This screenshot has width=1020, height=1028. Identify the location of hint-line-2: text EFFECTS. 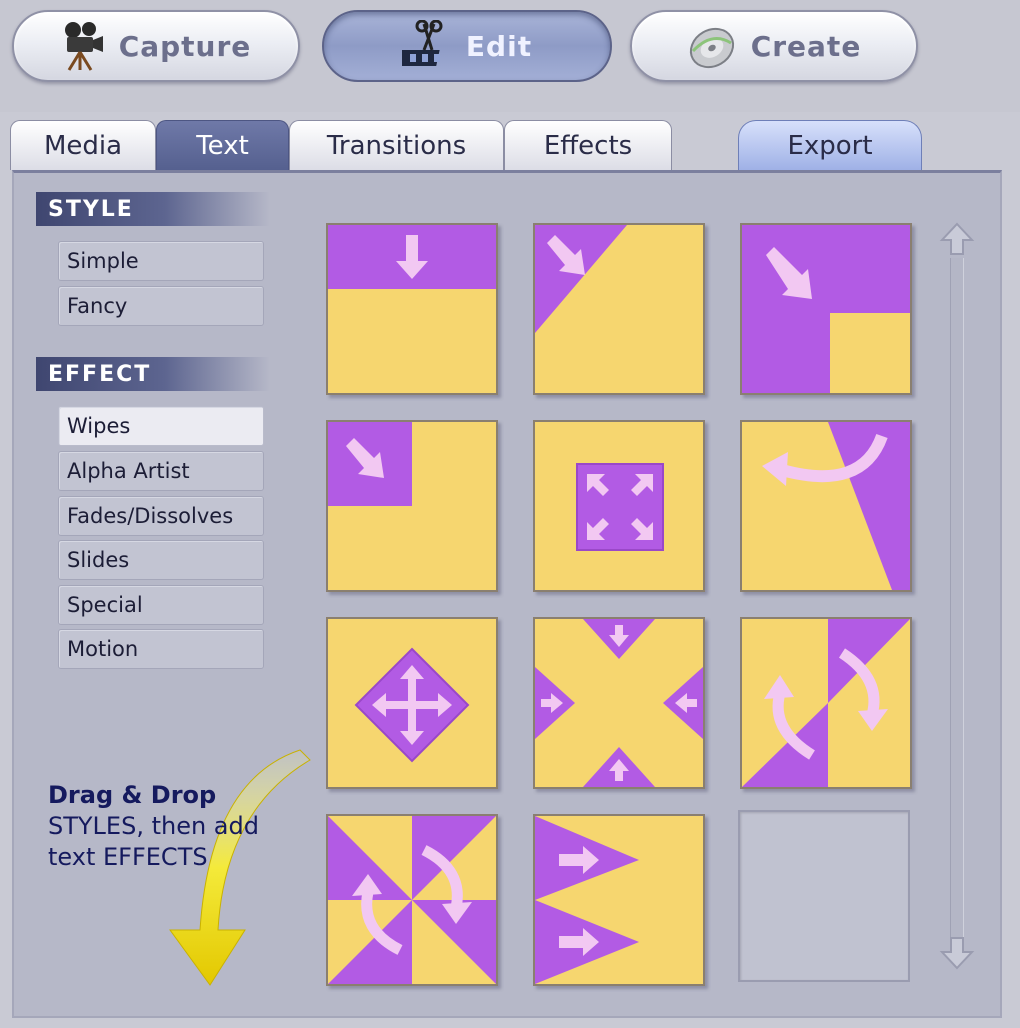
(128, 857).